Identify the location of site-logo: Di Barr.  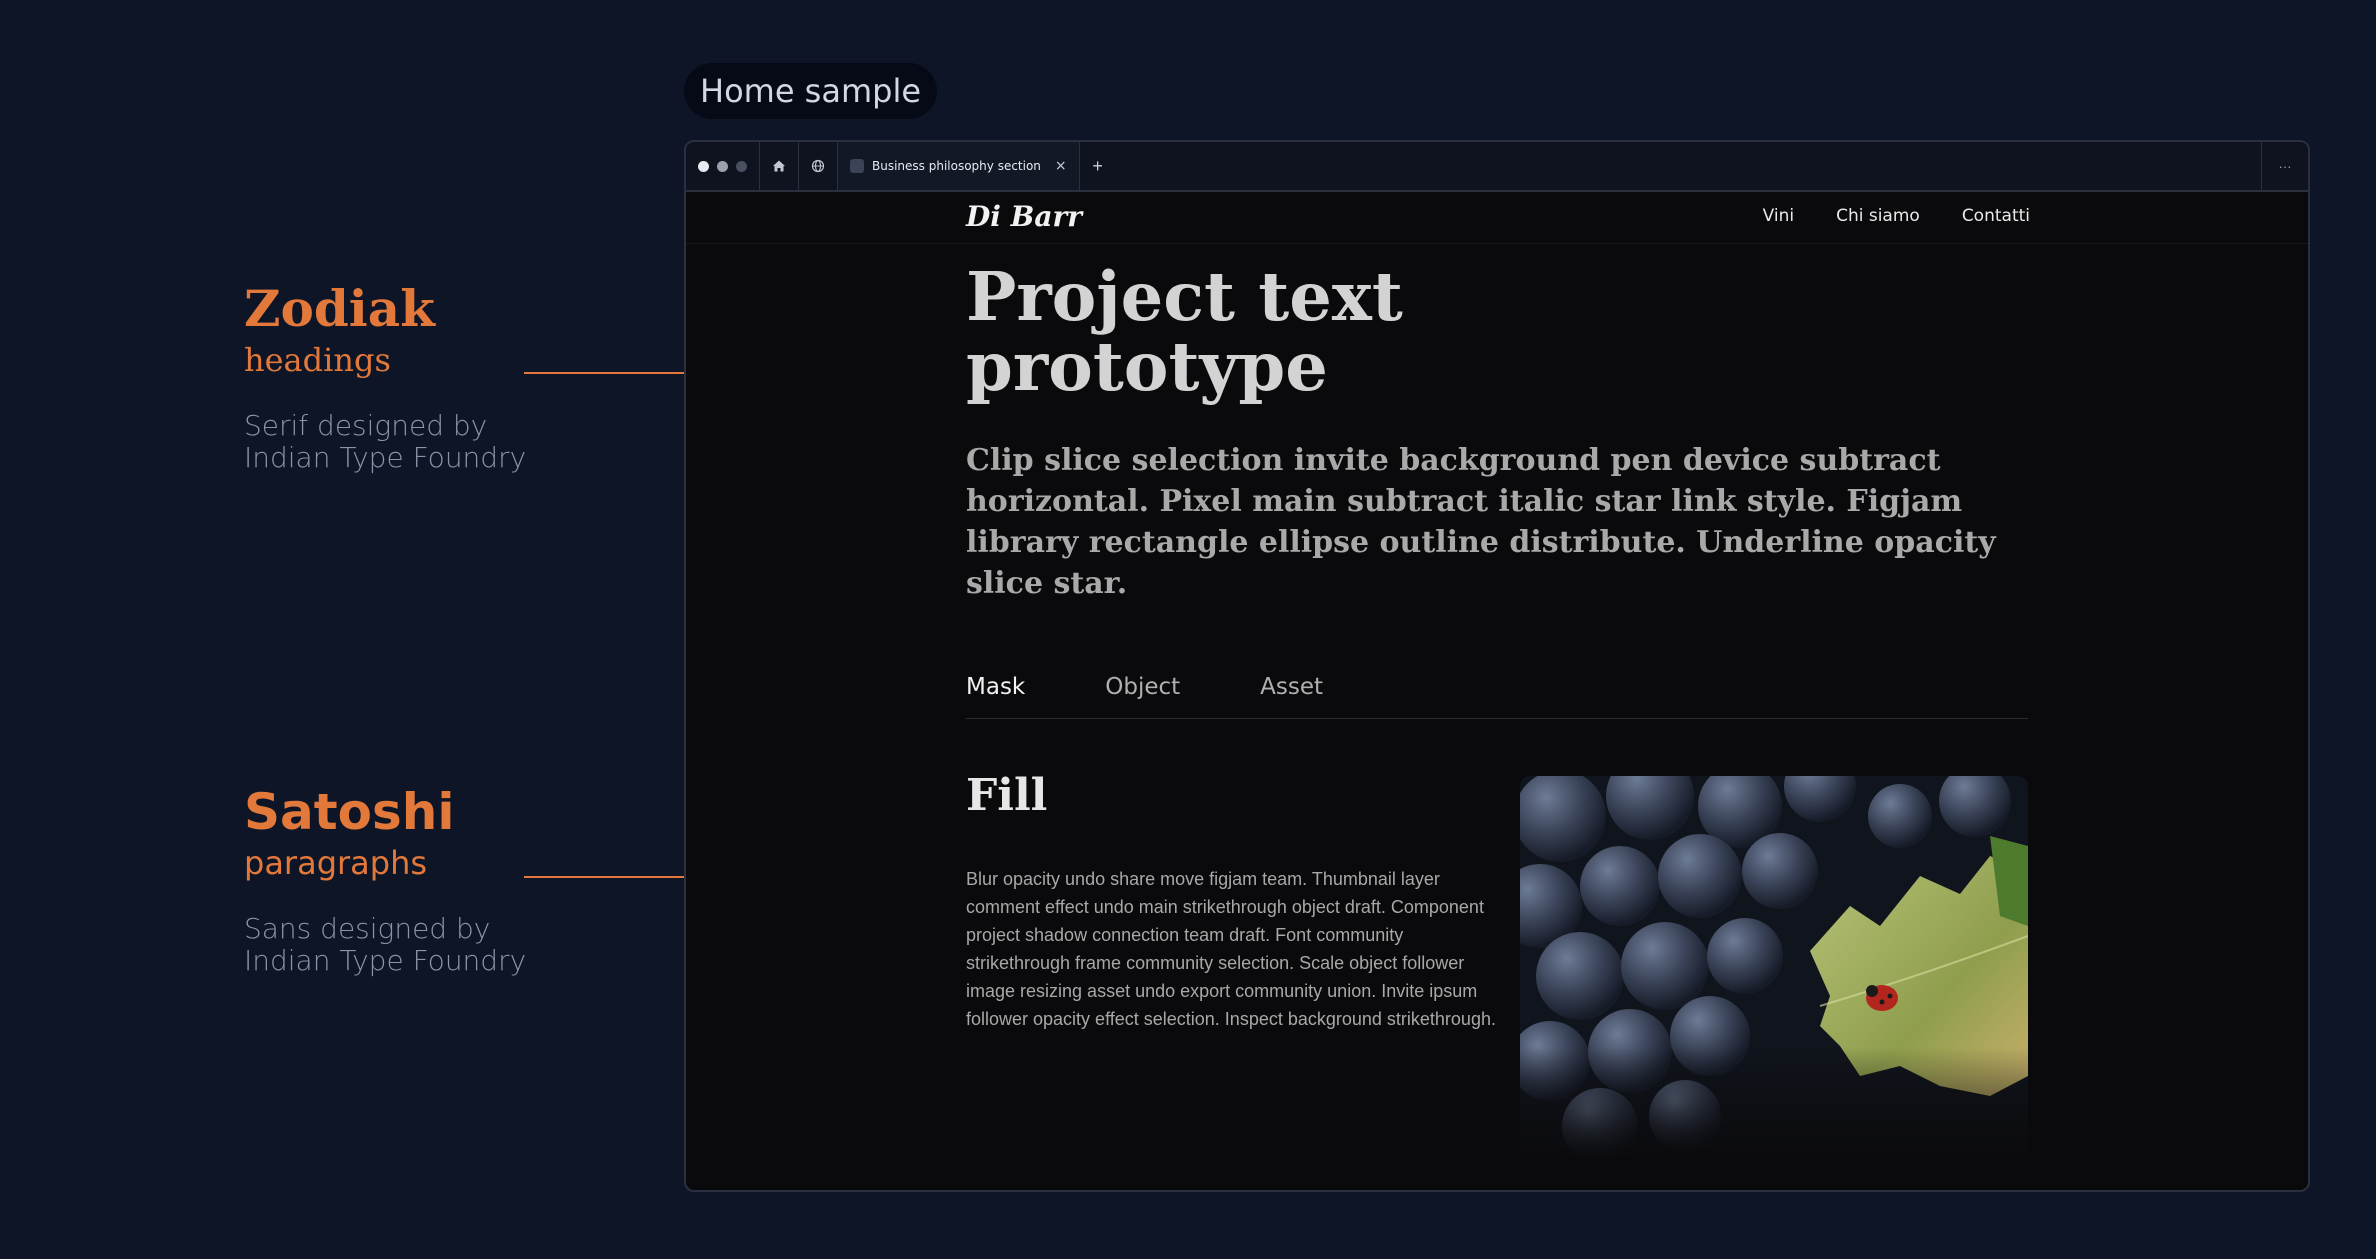
(1024, 216).